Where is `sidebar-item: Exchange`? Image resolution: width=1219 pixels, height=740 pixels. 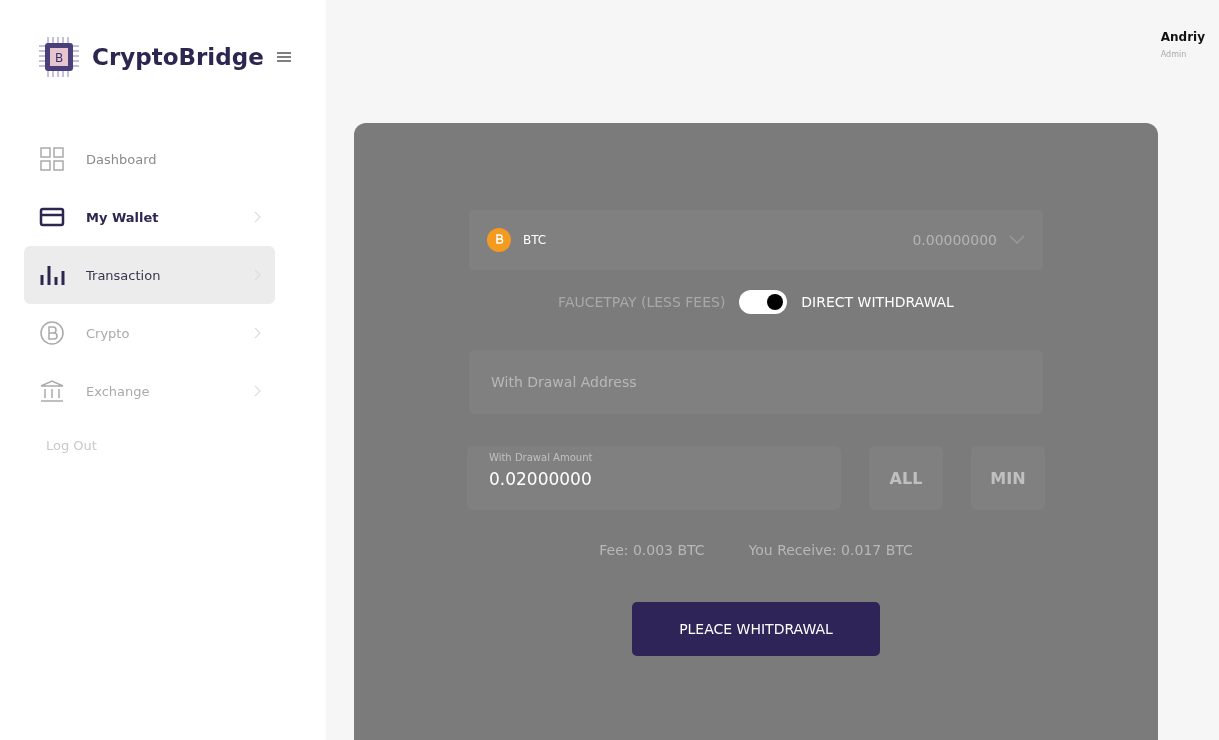 sidebar-item: Exchange is located at coordinates (149, 391).